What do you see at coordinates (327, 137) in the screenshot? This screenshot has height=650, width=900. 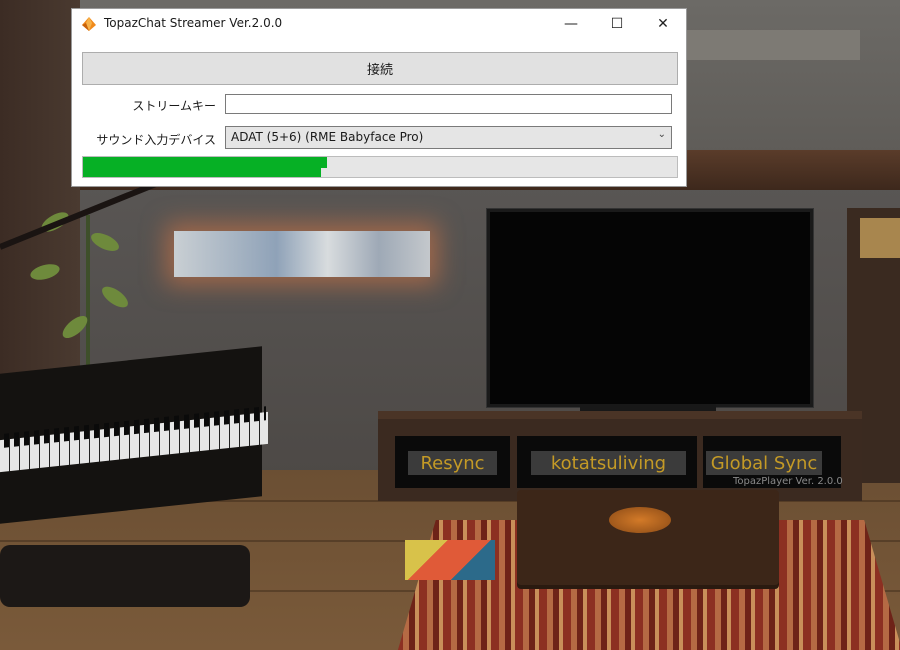 I see `sound-device-value: ADAT (5+6) (RME Babyface Pro)` at bounding box center [327, 137].